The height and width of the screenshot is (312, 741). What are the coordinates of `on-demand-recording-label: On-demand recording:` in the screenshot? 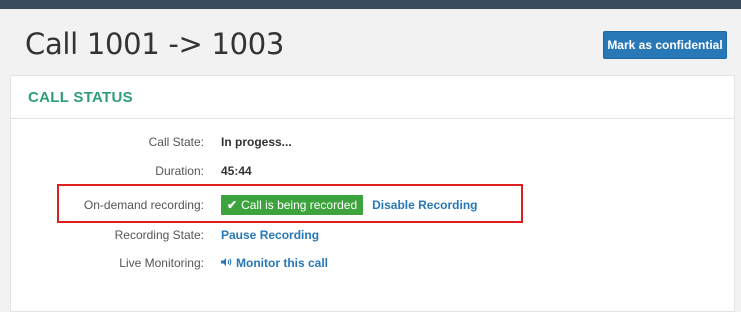 It's located at (143, 205).